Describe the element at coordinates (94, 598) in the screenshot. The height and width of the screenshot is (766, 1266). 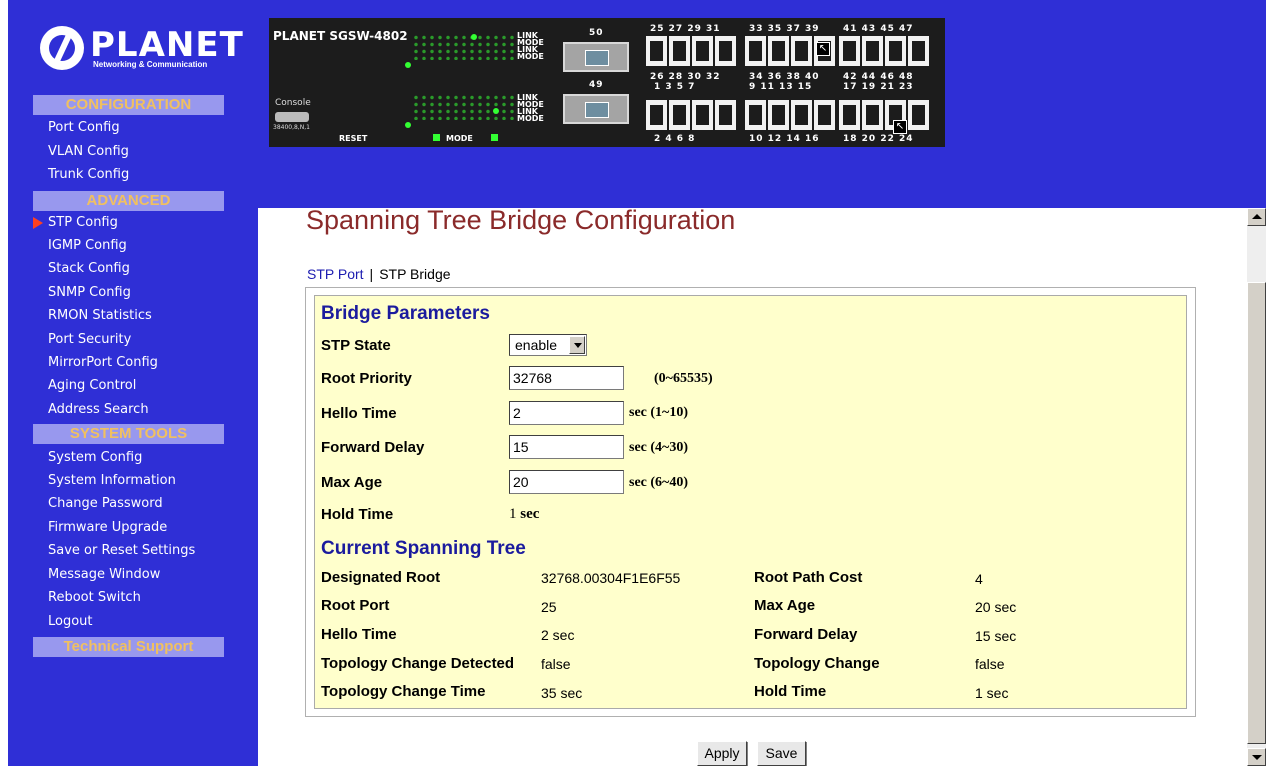
I see `sidebar-item-reboot-switch: Reboot Switch` at that location.